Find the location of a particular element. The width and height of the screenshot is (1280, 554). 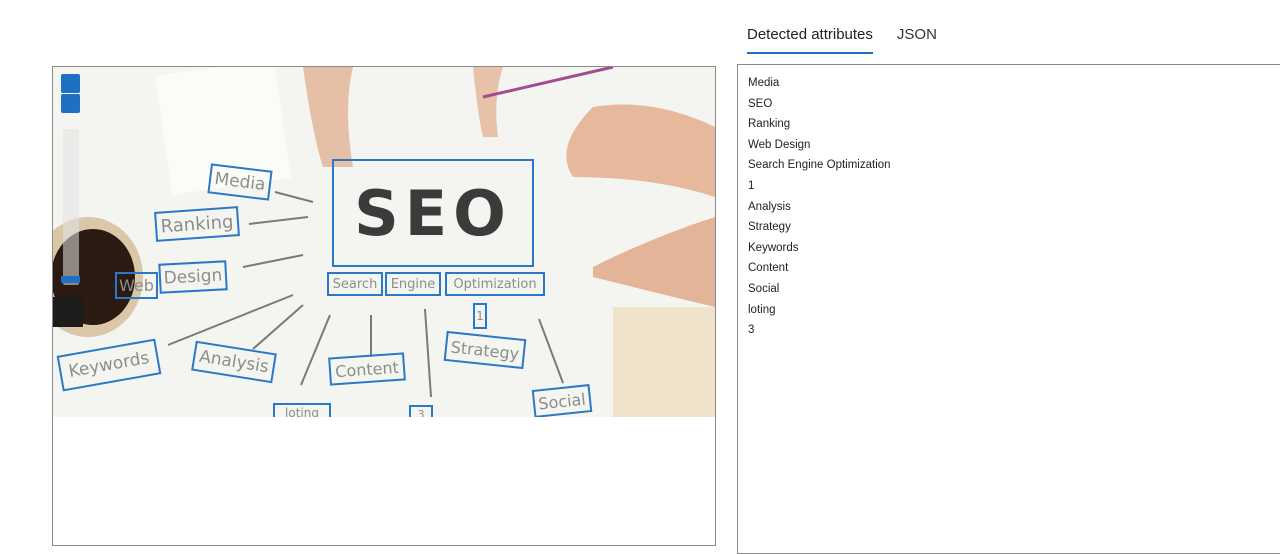

zoom-in-button is located at coordinates (70, 83).